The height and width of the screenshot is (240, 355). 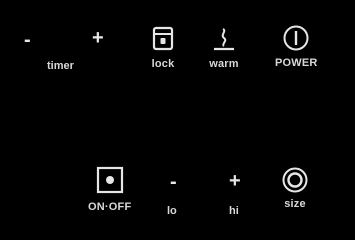 What do you see at coordinates (296, 38) in the screenshot?
I see `power-icon` at bounding box center [296, 38].